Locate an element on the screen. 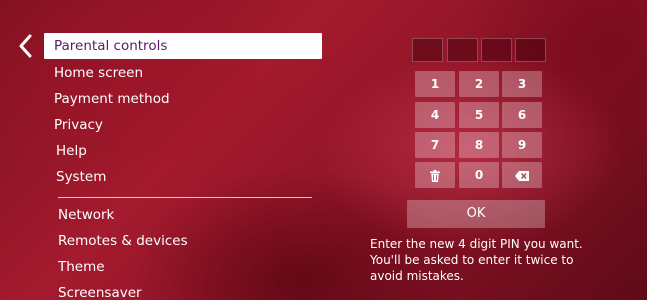  trash-icon is located at coordinates (435, 175).